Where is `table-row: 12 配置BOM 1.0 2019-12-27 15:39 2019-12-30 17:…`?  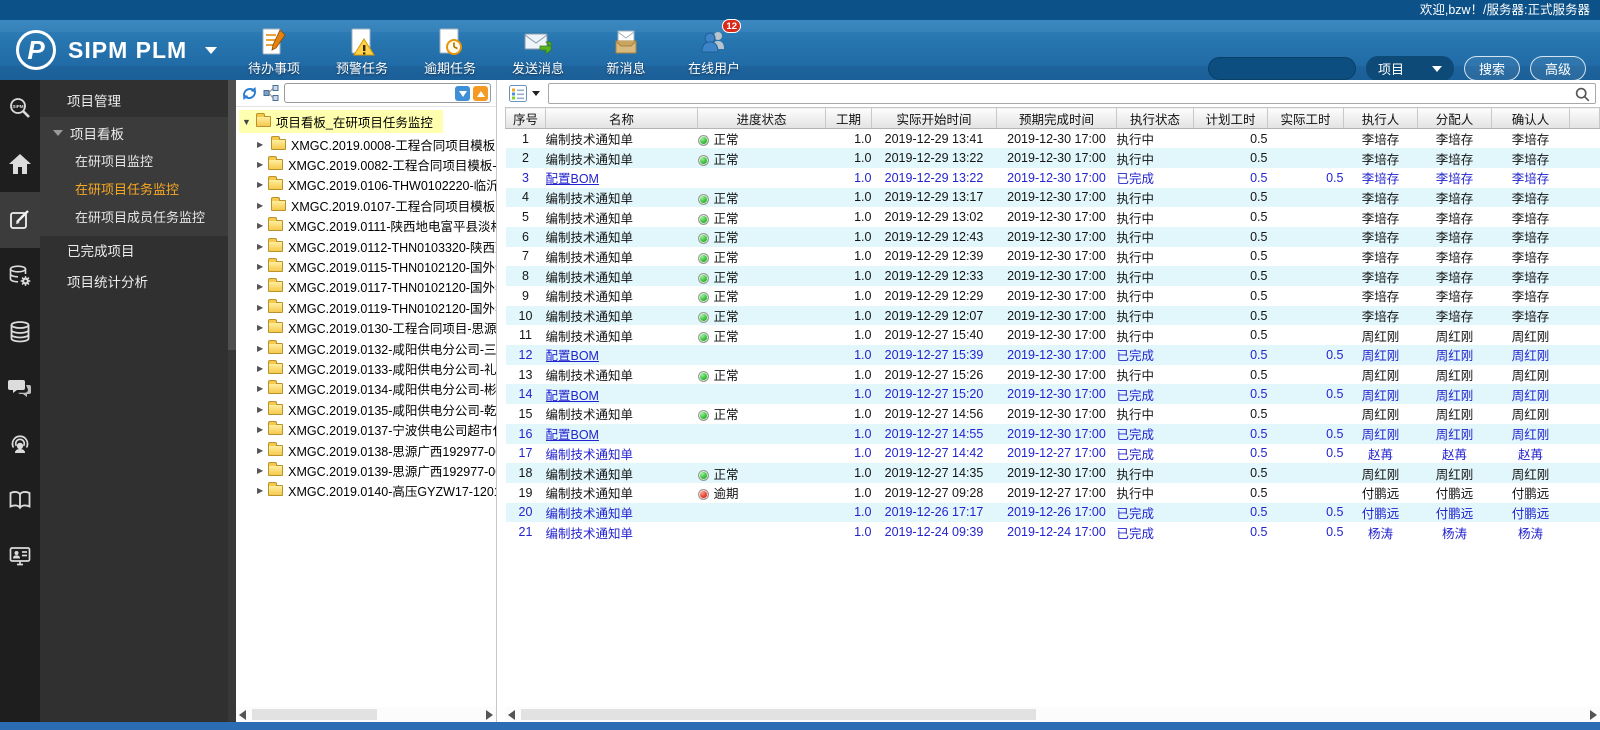 table-row: 12 配置BOM 1.0 2019-12-27 15:39 2019-12-30 17:… is located at coordinates (1052, 355).